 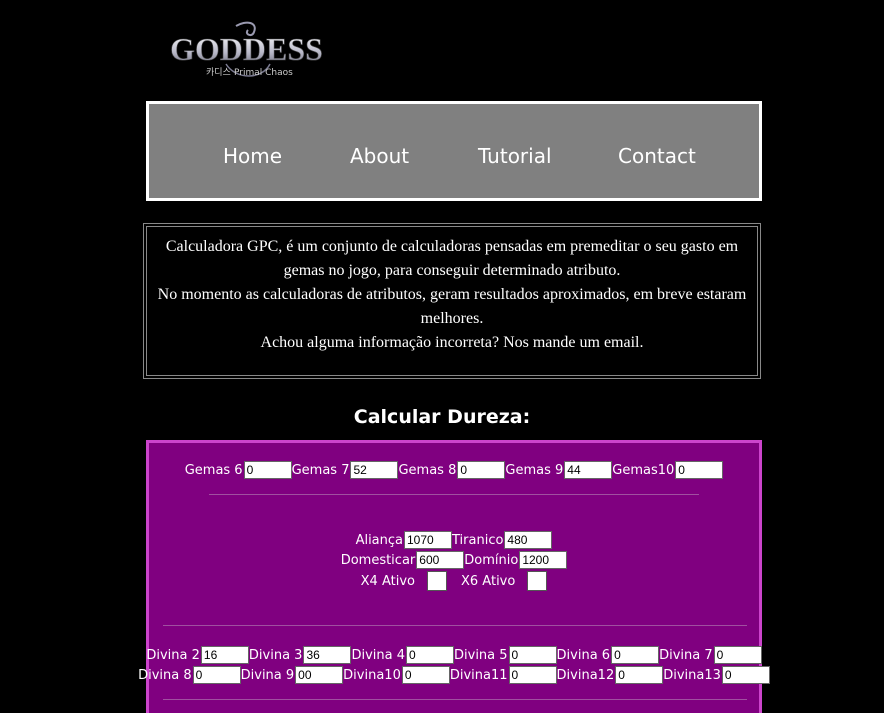 I want to click on divina-12-label: Divina12, so click(x=585, y=675).